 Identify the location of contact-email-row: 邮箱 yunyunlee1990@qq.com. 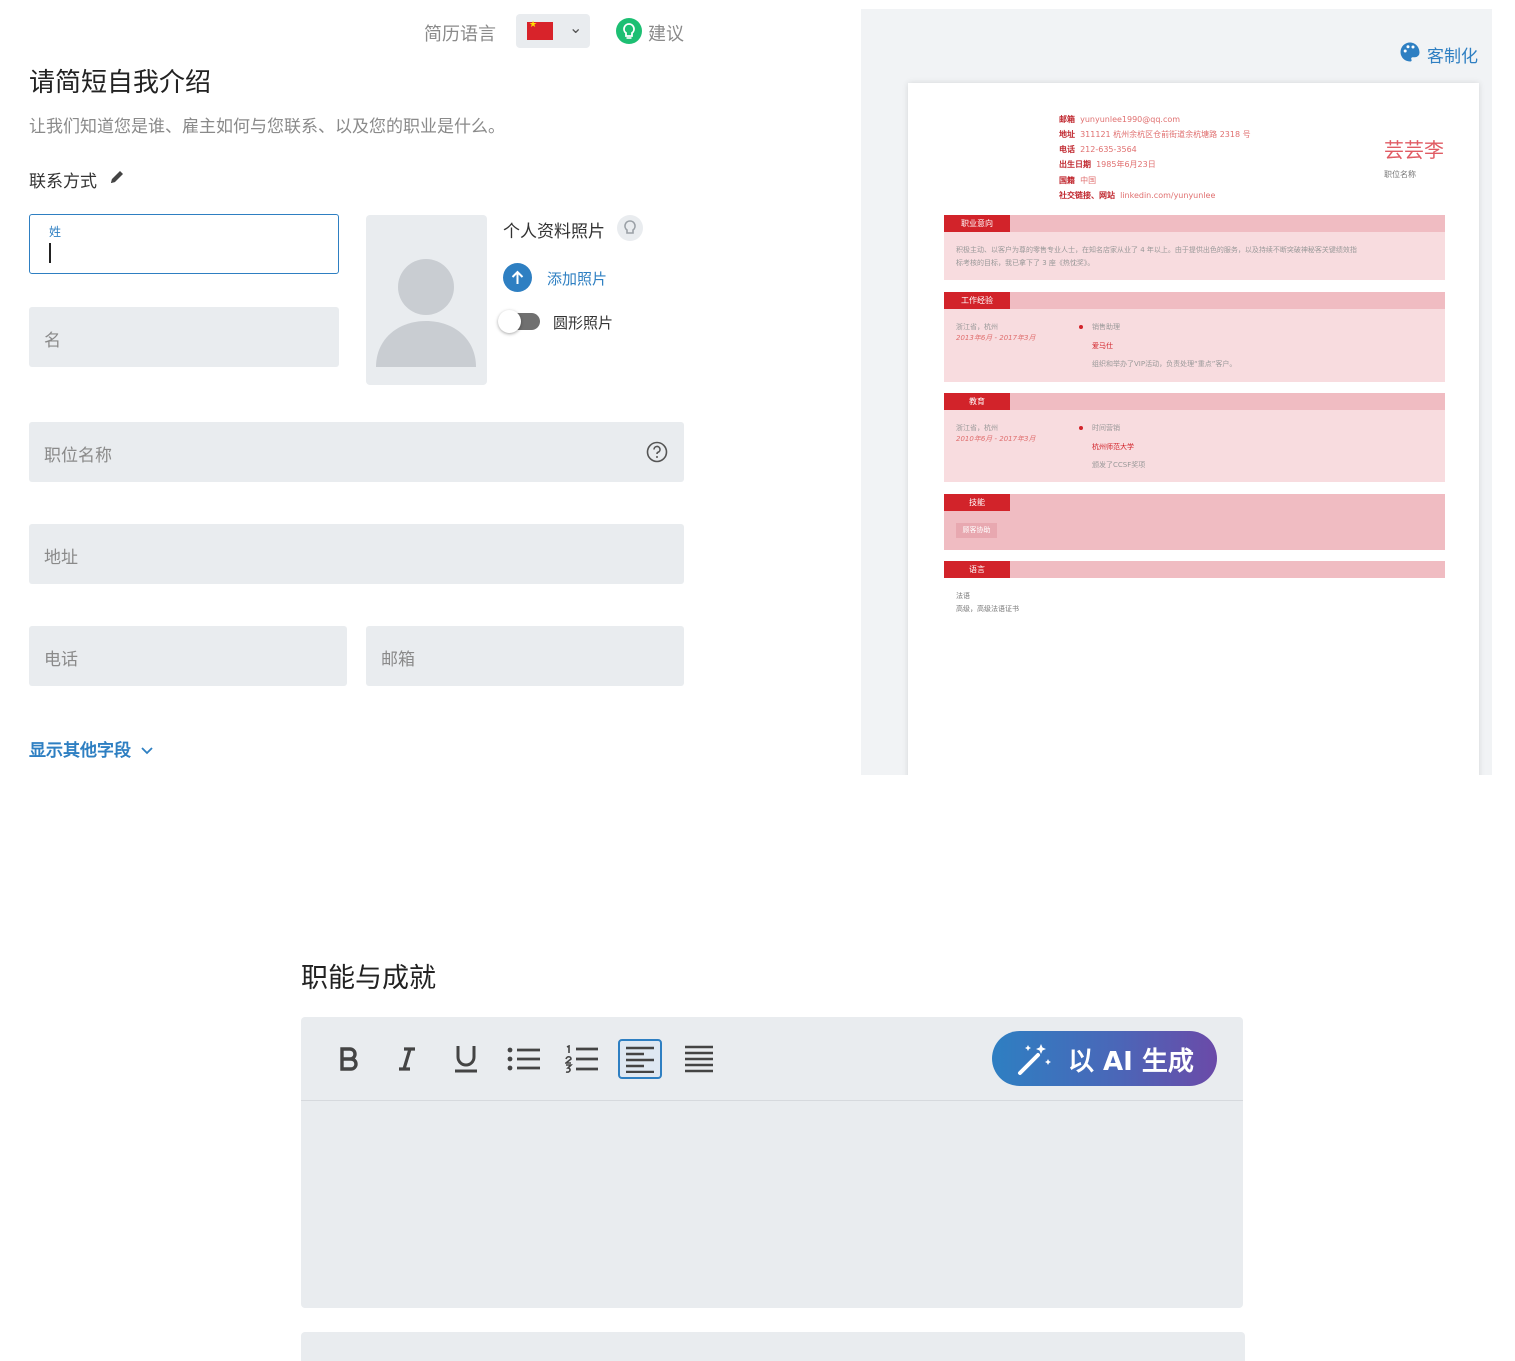
(1120, 119).